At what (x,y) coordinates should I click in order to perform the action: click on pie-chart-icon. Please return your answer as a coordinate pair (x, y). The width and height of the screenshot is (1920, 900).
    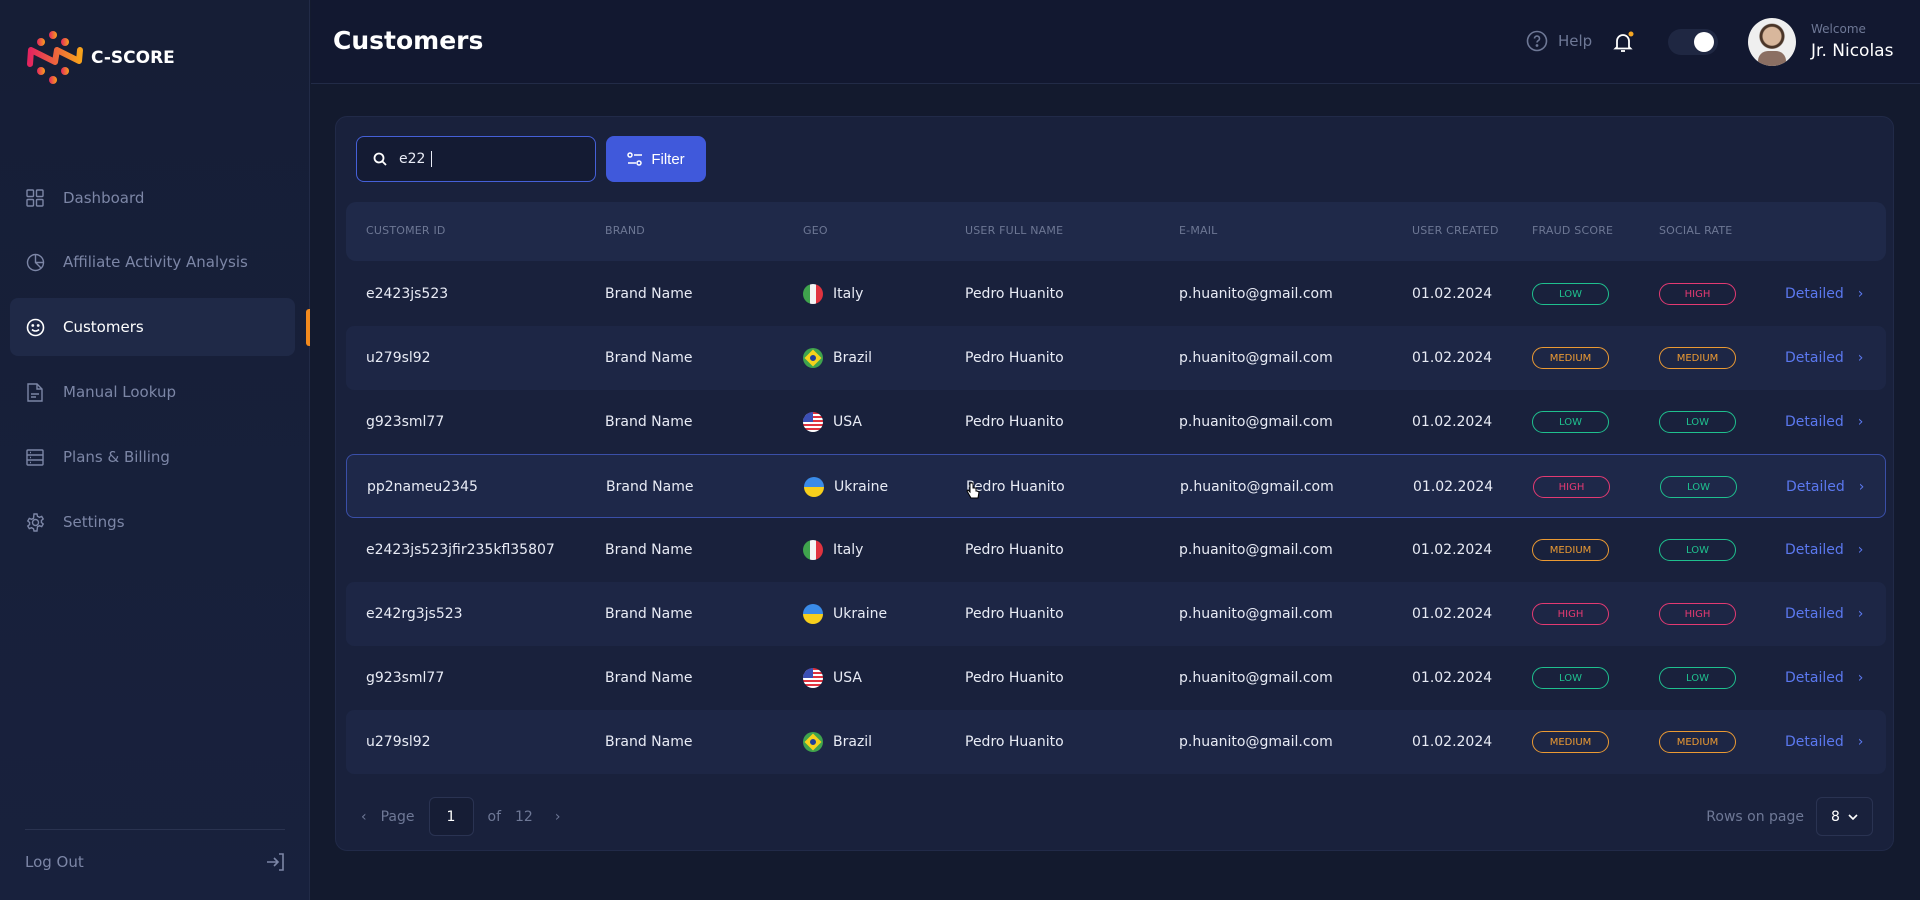
    Looking at the image, I should click on (35, 262).